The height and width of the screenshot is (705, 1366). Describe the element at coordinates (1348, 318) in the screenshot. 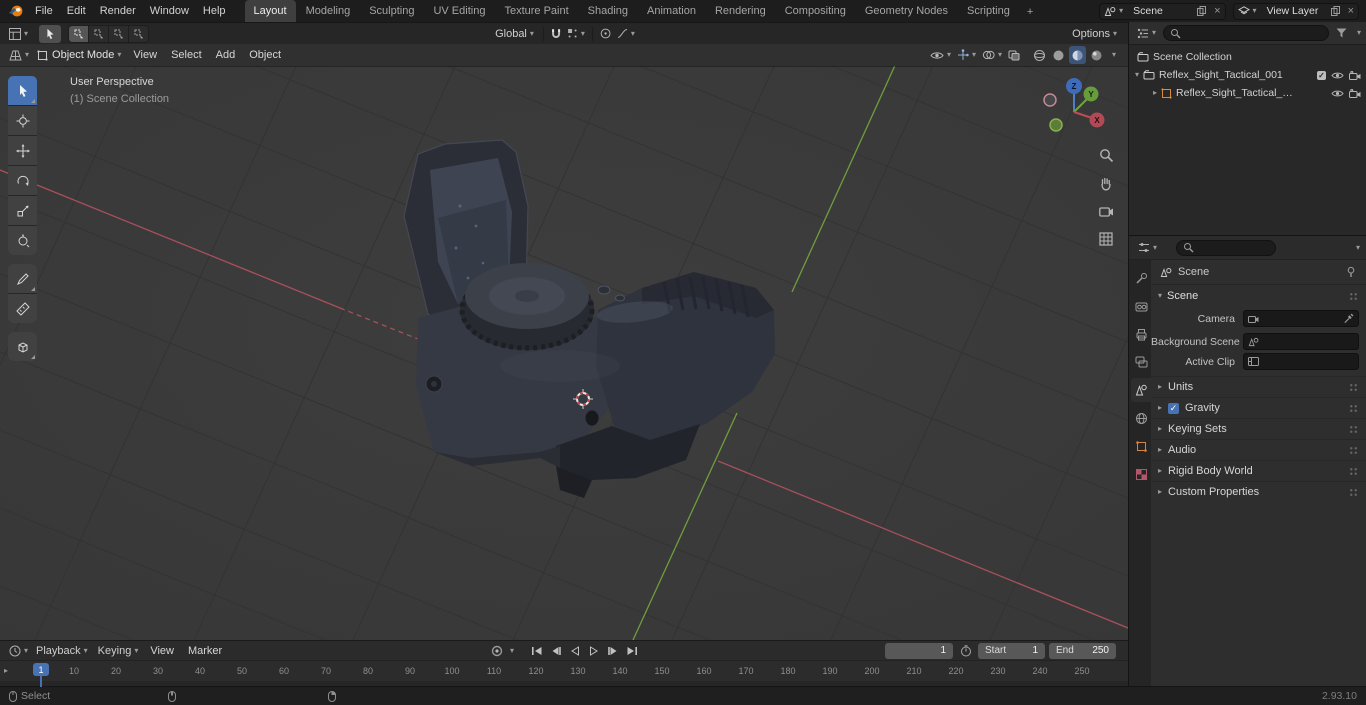

I see `eyedropper-icon` at that location.